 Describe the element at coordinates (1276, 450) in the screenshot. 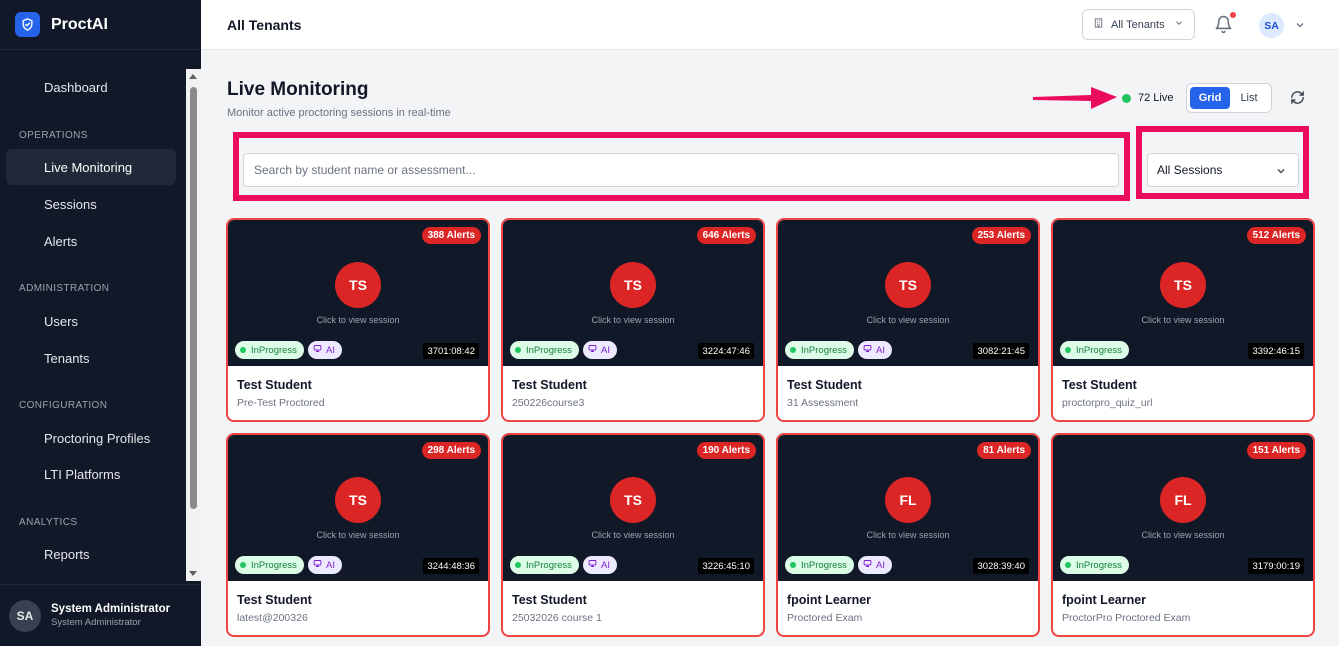

I see `alerts-badge: 151 Alerts` at that location.